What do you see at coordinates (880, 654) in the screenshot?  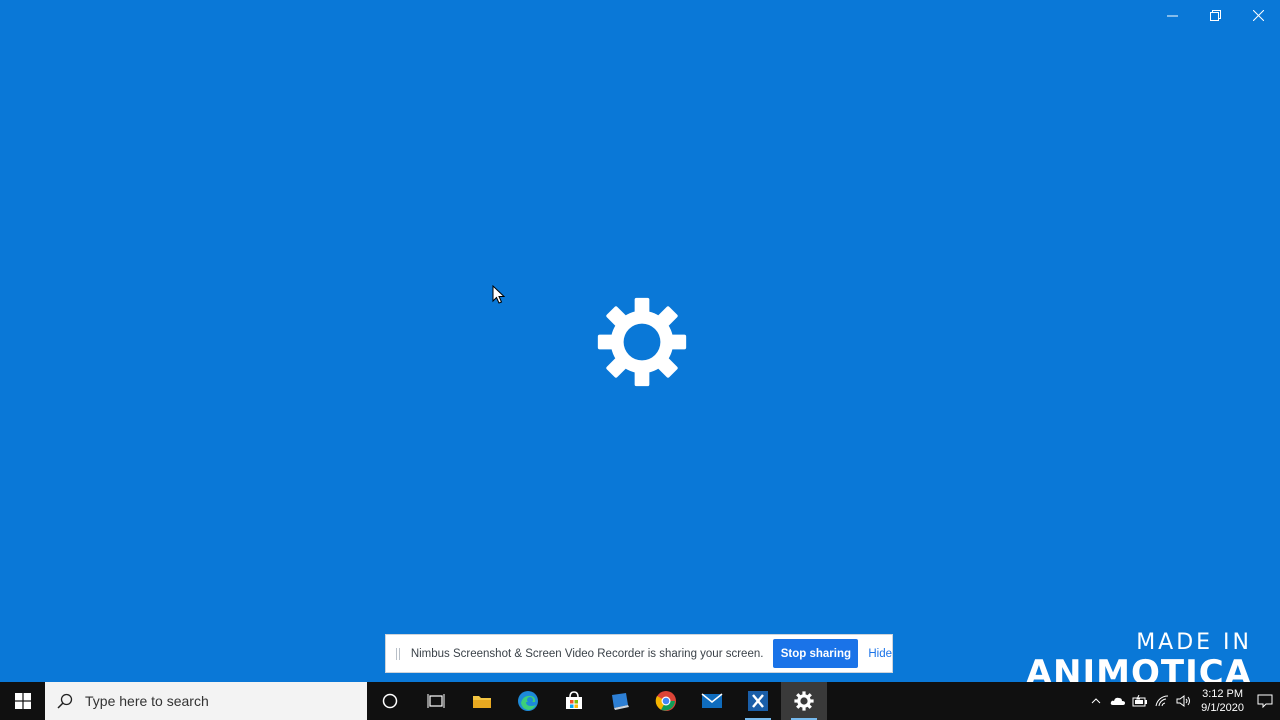 I see `hide-button: Hide` at bounding box center [880, 654].